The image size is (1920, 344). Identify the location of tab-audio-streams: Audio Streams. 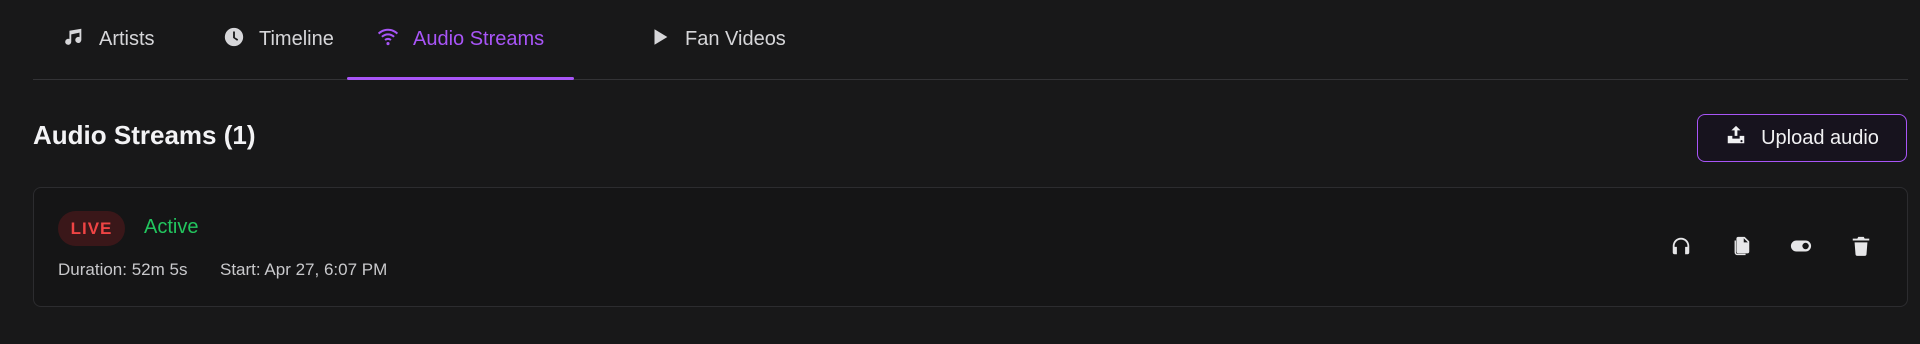
(461, 40).